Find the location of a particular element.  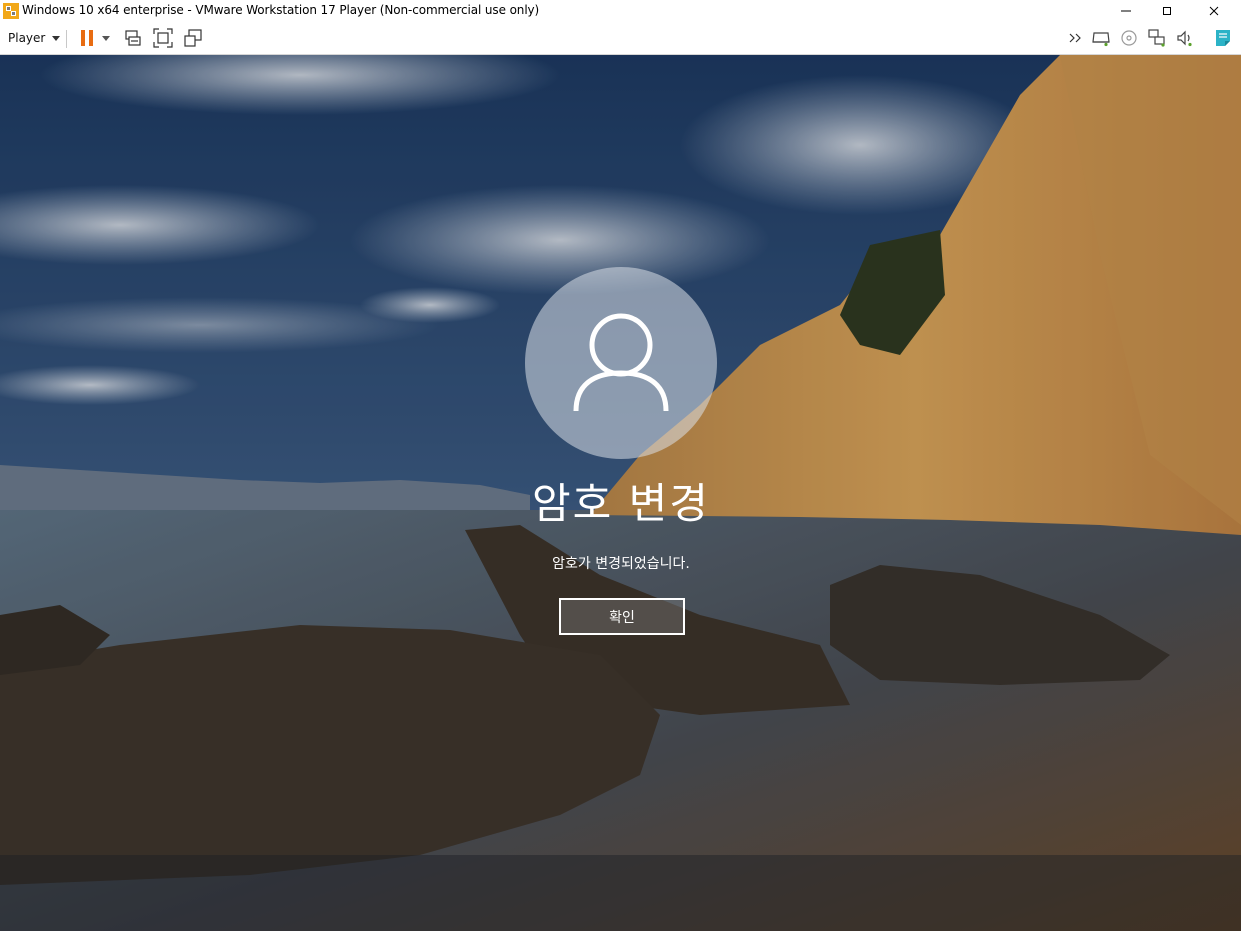

maximize-icon is located at coordinates (1167, 11).